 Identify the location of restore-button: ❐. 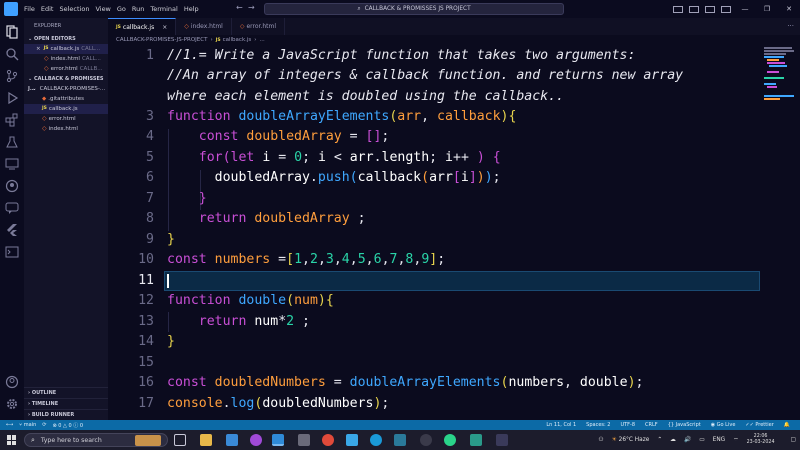
(767, 9).